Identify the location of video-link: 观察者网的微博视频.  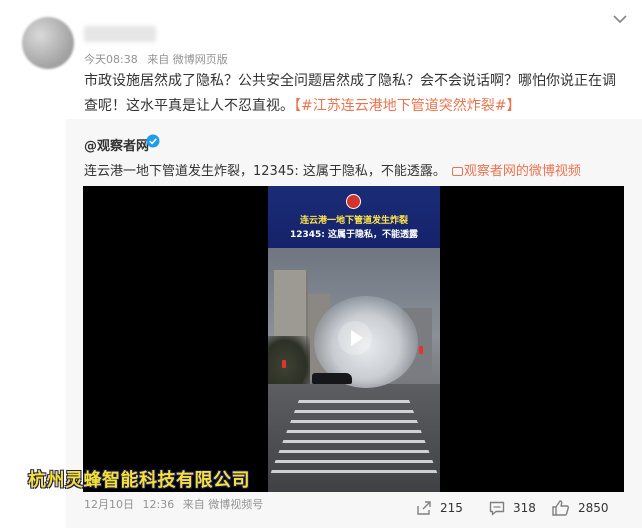
(513, 171).